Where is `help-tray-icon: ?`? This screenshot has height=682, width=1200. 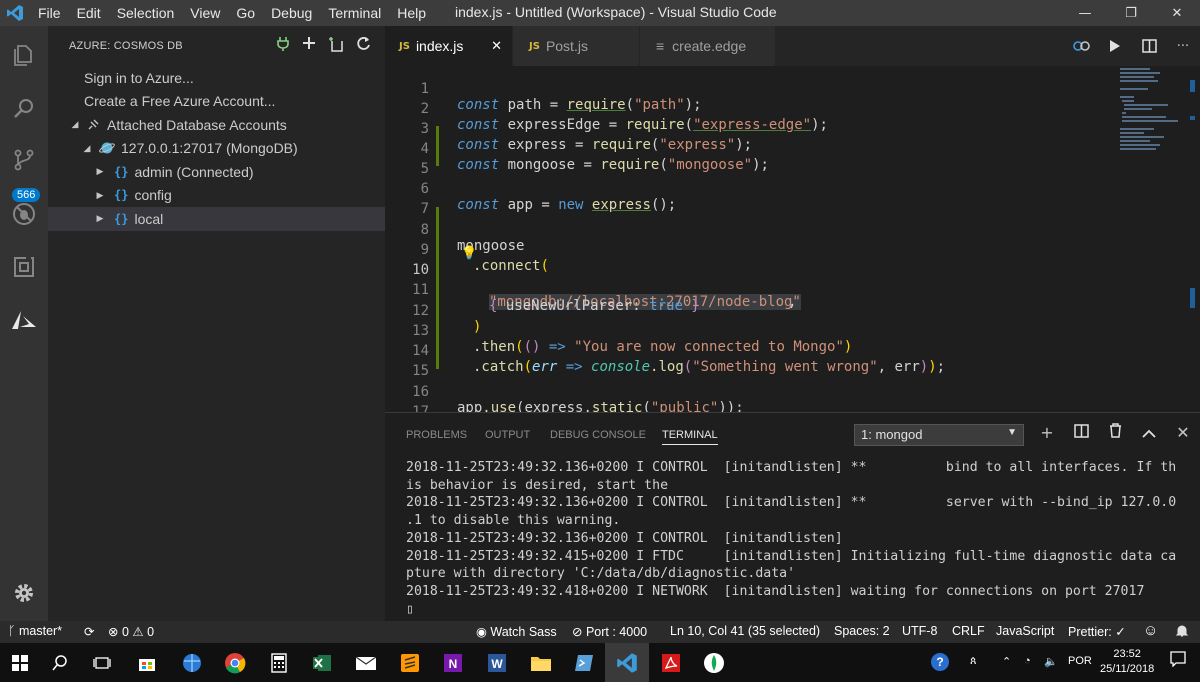 help-tray-icon: ? is located at coordinates (940, 663).